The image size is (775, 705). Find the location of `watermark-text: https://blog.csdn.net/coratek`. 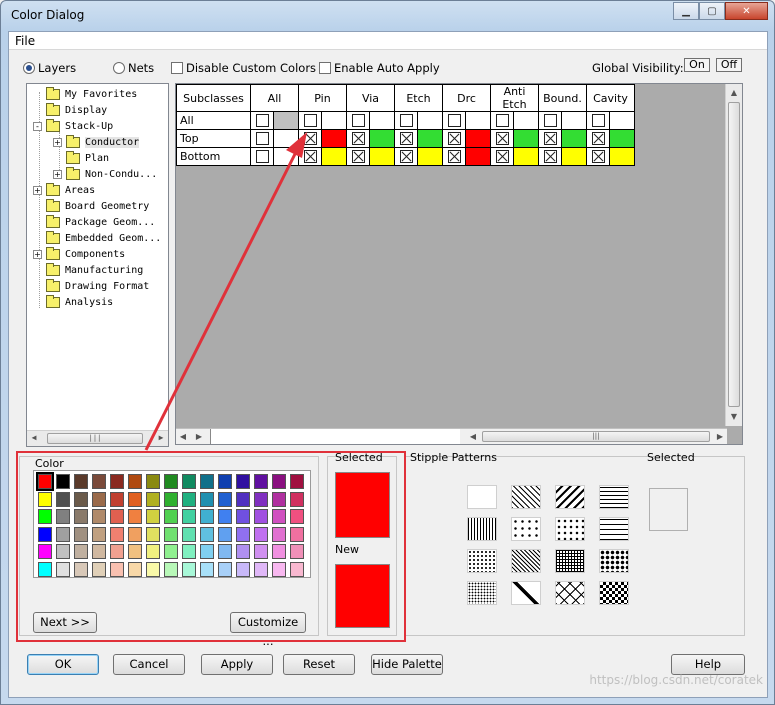

watermark-text: https://blog.csdn.net/coratek is located at coordinates (676, 680).